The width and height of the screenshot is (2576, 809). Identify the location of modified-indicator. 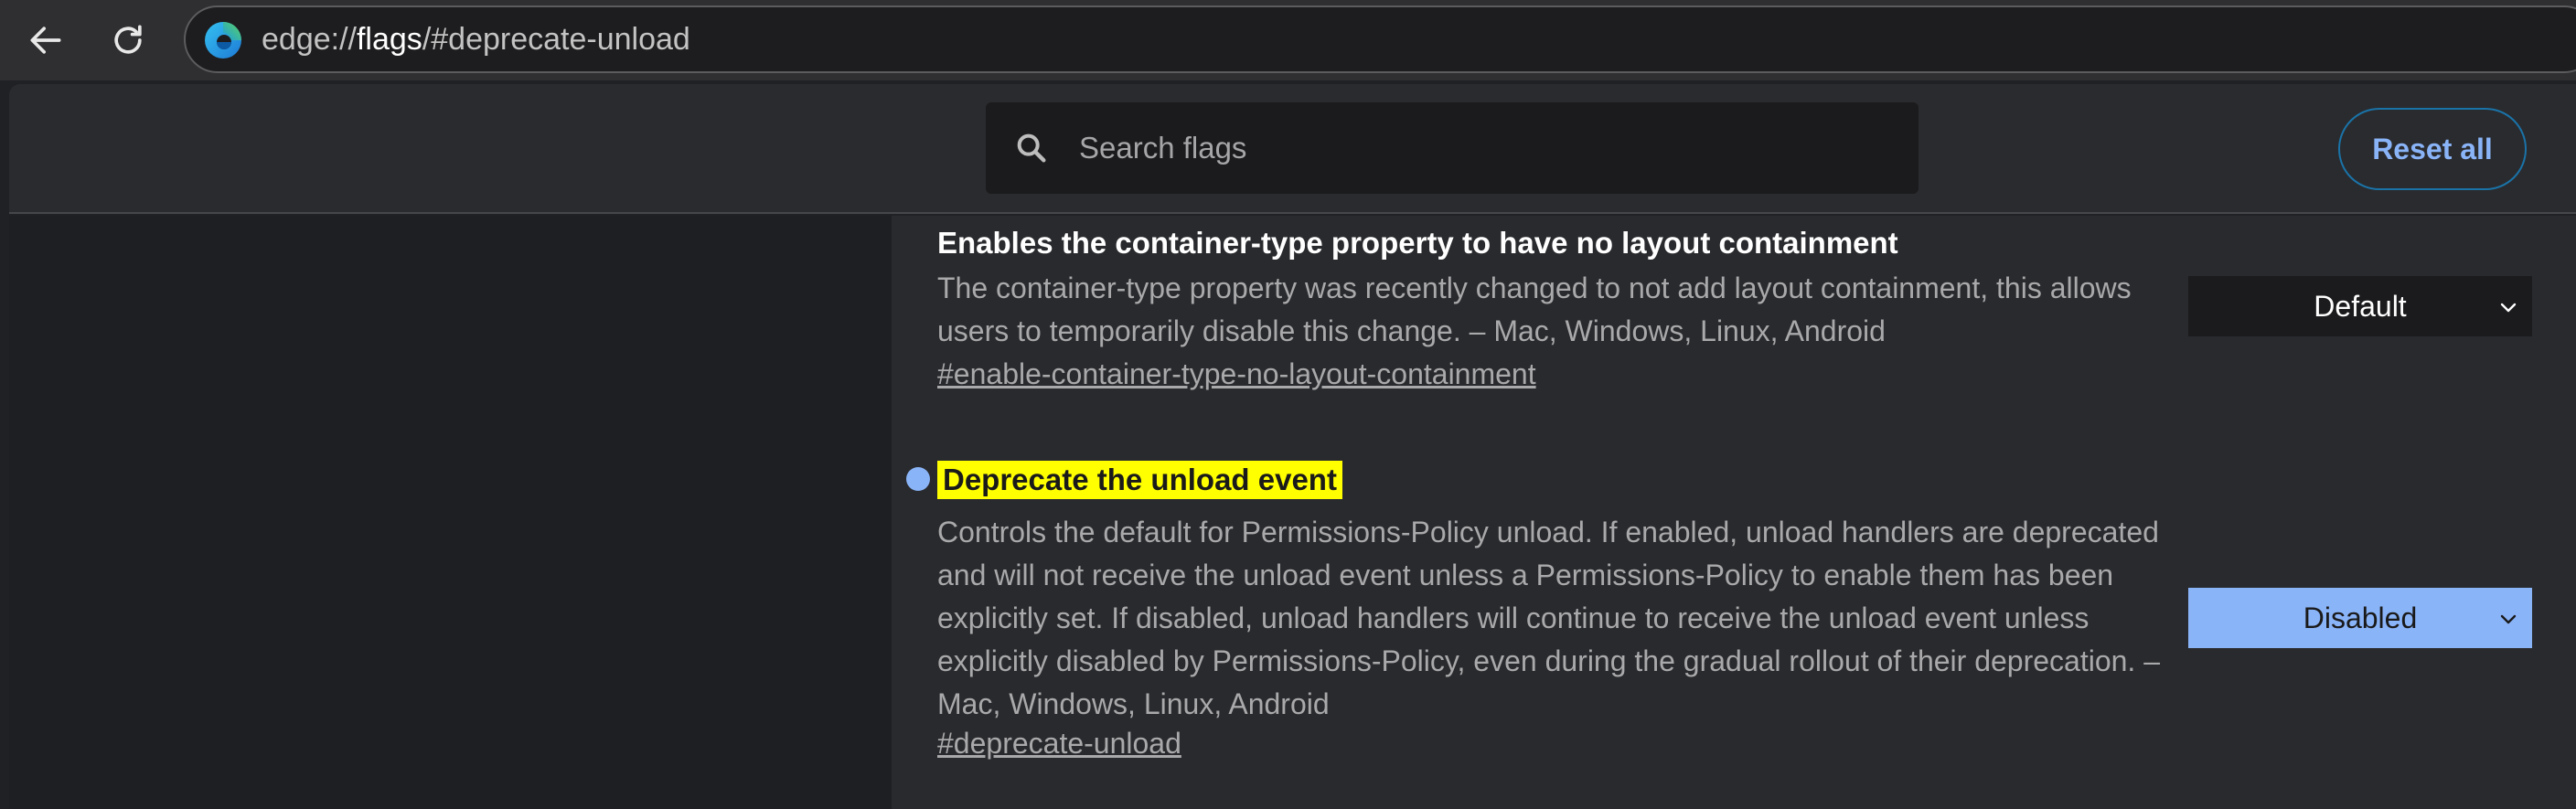
(918, 479).